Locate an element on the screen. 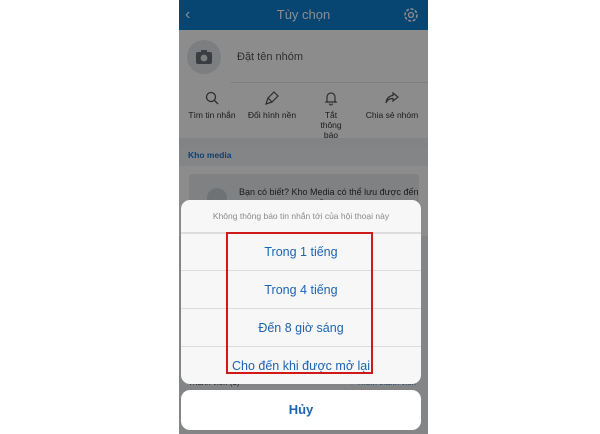 Image resolution: width=600 pixels, height=434 pixels. cancel-button: Hủy is located at coordinates (301, 410).